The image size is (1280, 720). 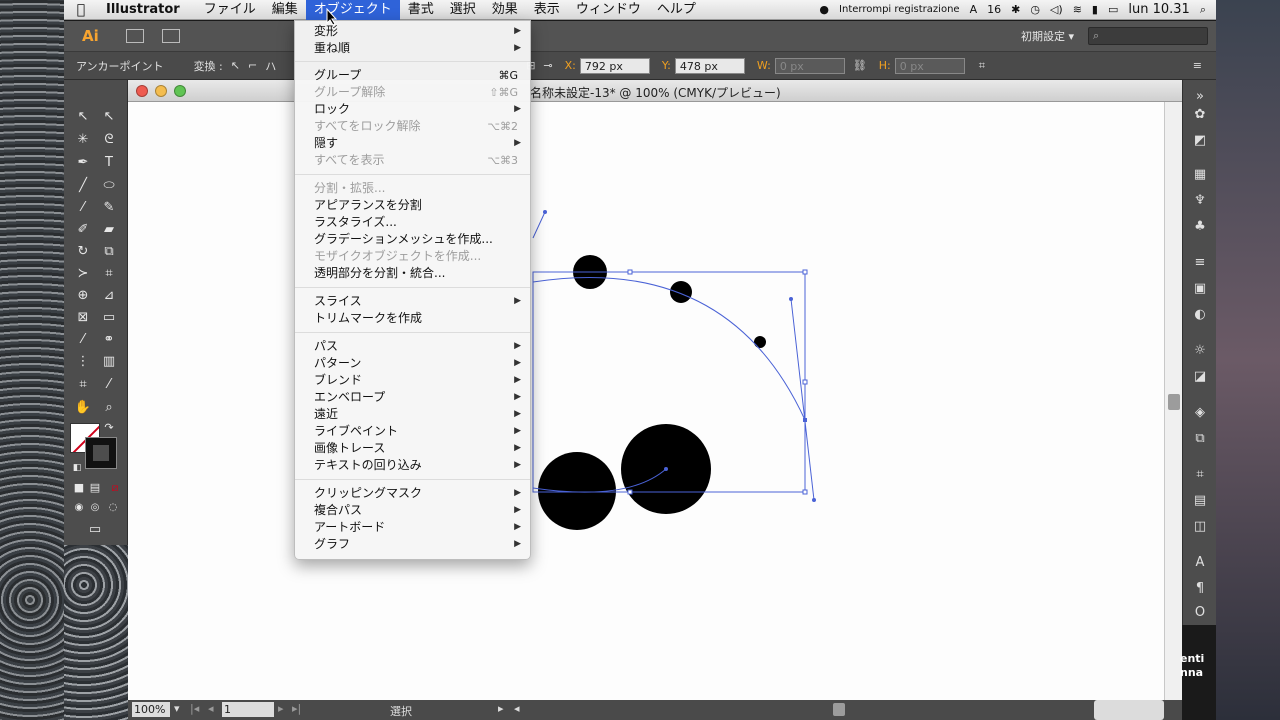 What do you see at coordinates (614, 65) in the screenshot?
I see `x-field: 792 px` at bounding box center [614, 65].